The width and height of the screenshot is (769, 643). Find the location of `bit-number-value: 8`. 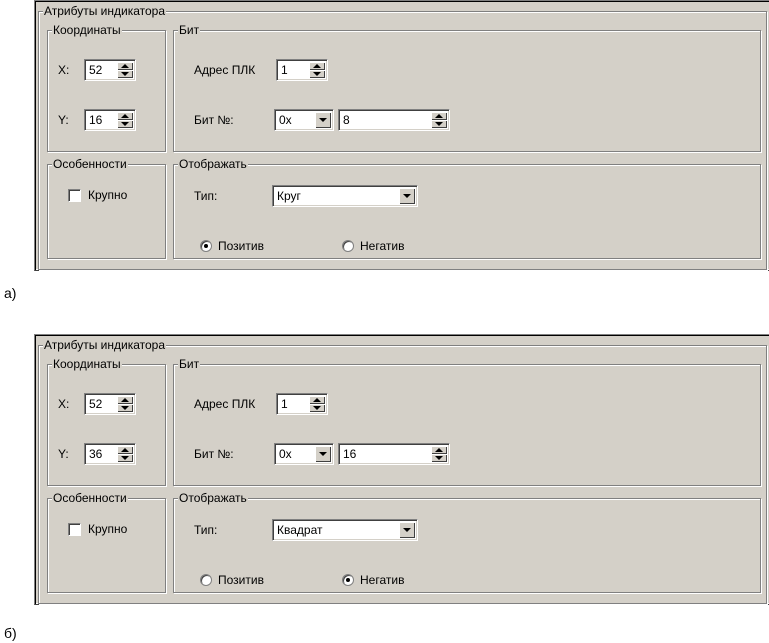

bit-number-value: 8 is located at coordinates (346, 120).